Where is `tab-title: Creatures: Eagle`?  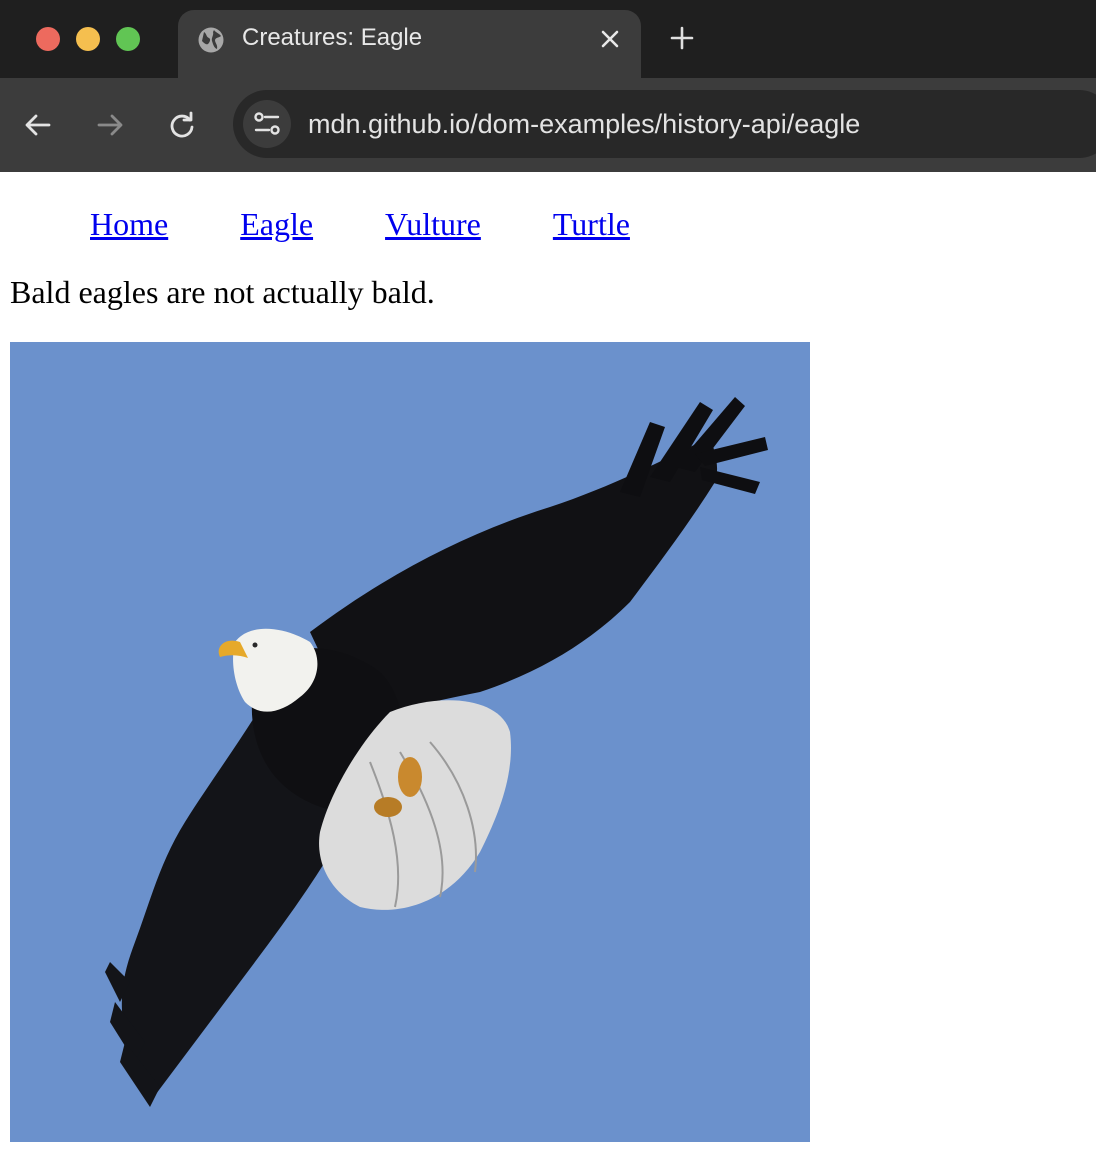
tab-title: Creatures: Eagle is located at coordinates (332, 37).